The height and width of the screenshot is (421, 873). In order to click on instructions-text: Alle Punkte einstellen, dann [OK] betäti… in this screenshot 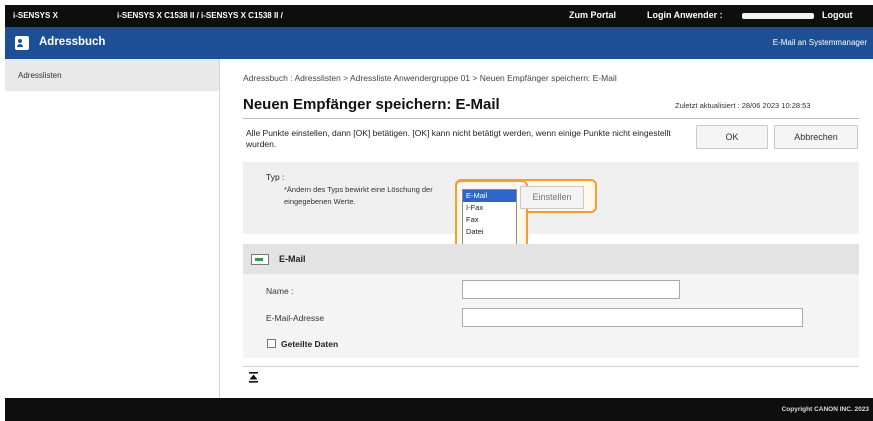, I will do `click(458, 138)`.